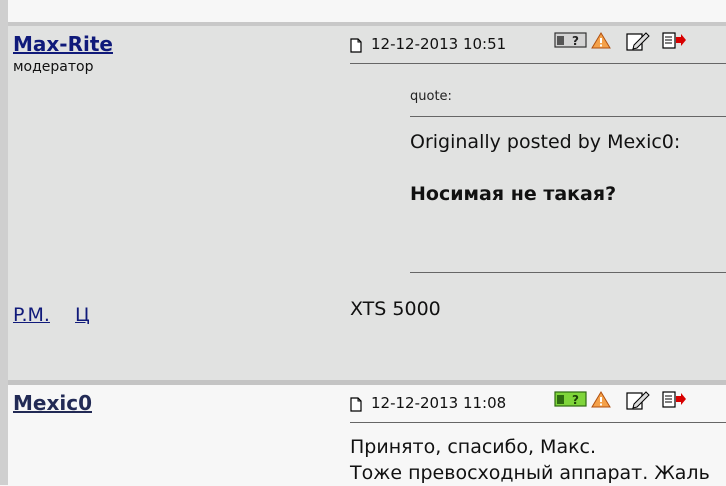 The image size is (726, 486). Describe the element at coordinates (53, 67) in the screenshot. I see `author-role: модератор` at that location.